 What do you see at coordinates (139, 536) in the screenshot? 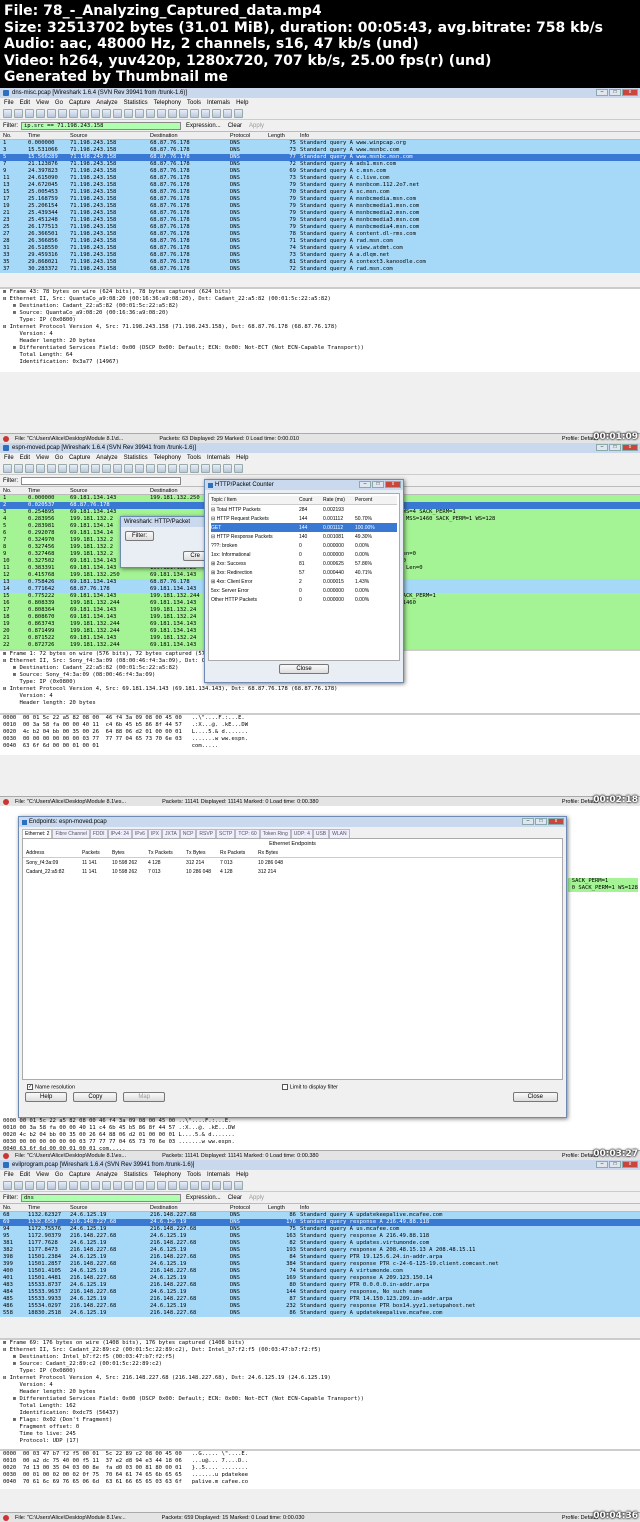
I see `dialog-filter-button: Filter:` at bounding box center [139, 536].